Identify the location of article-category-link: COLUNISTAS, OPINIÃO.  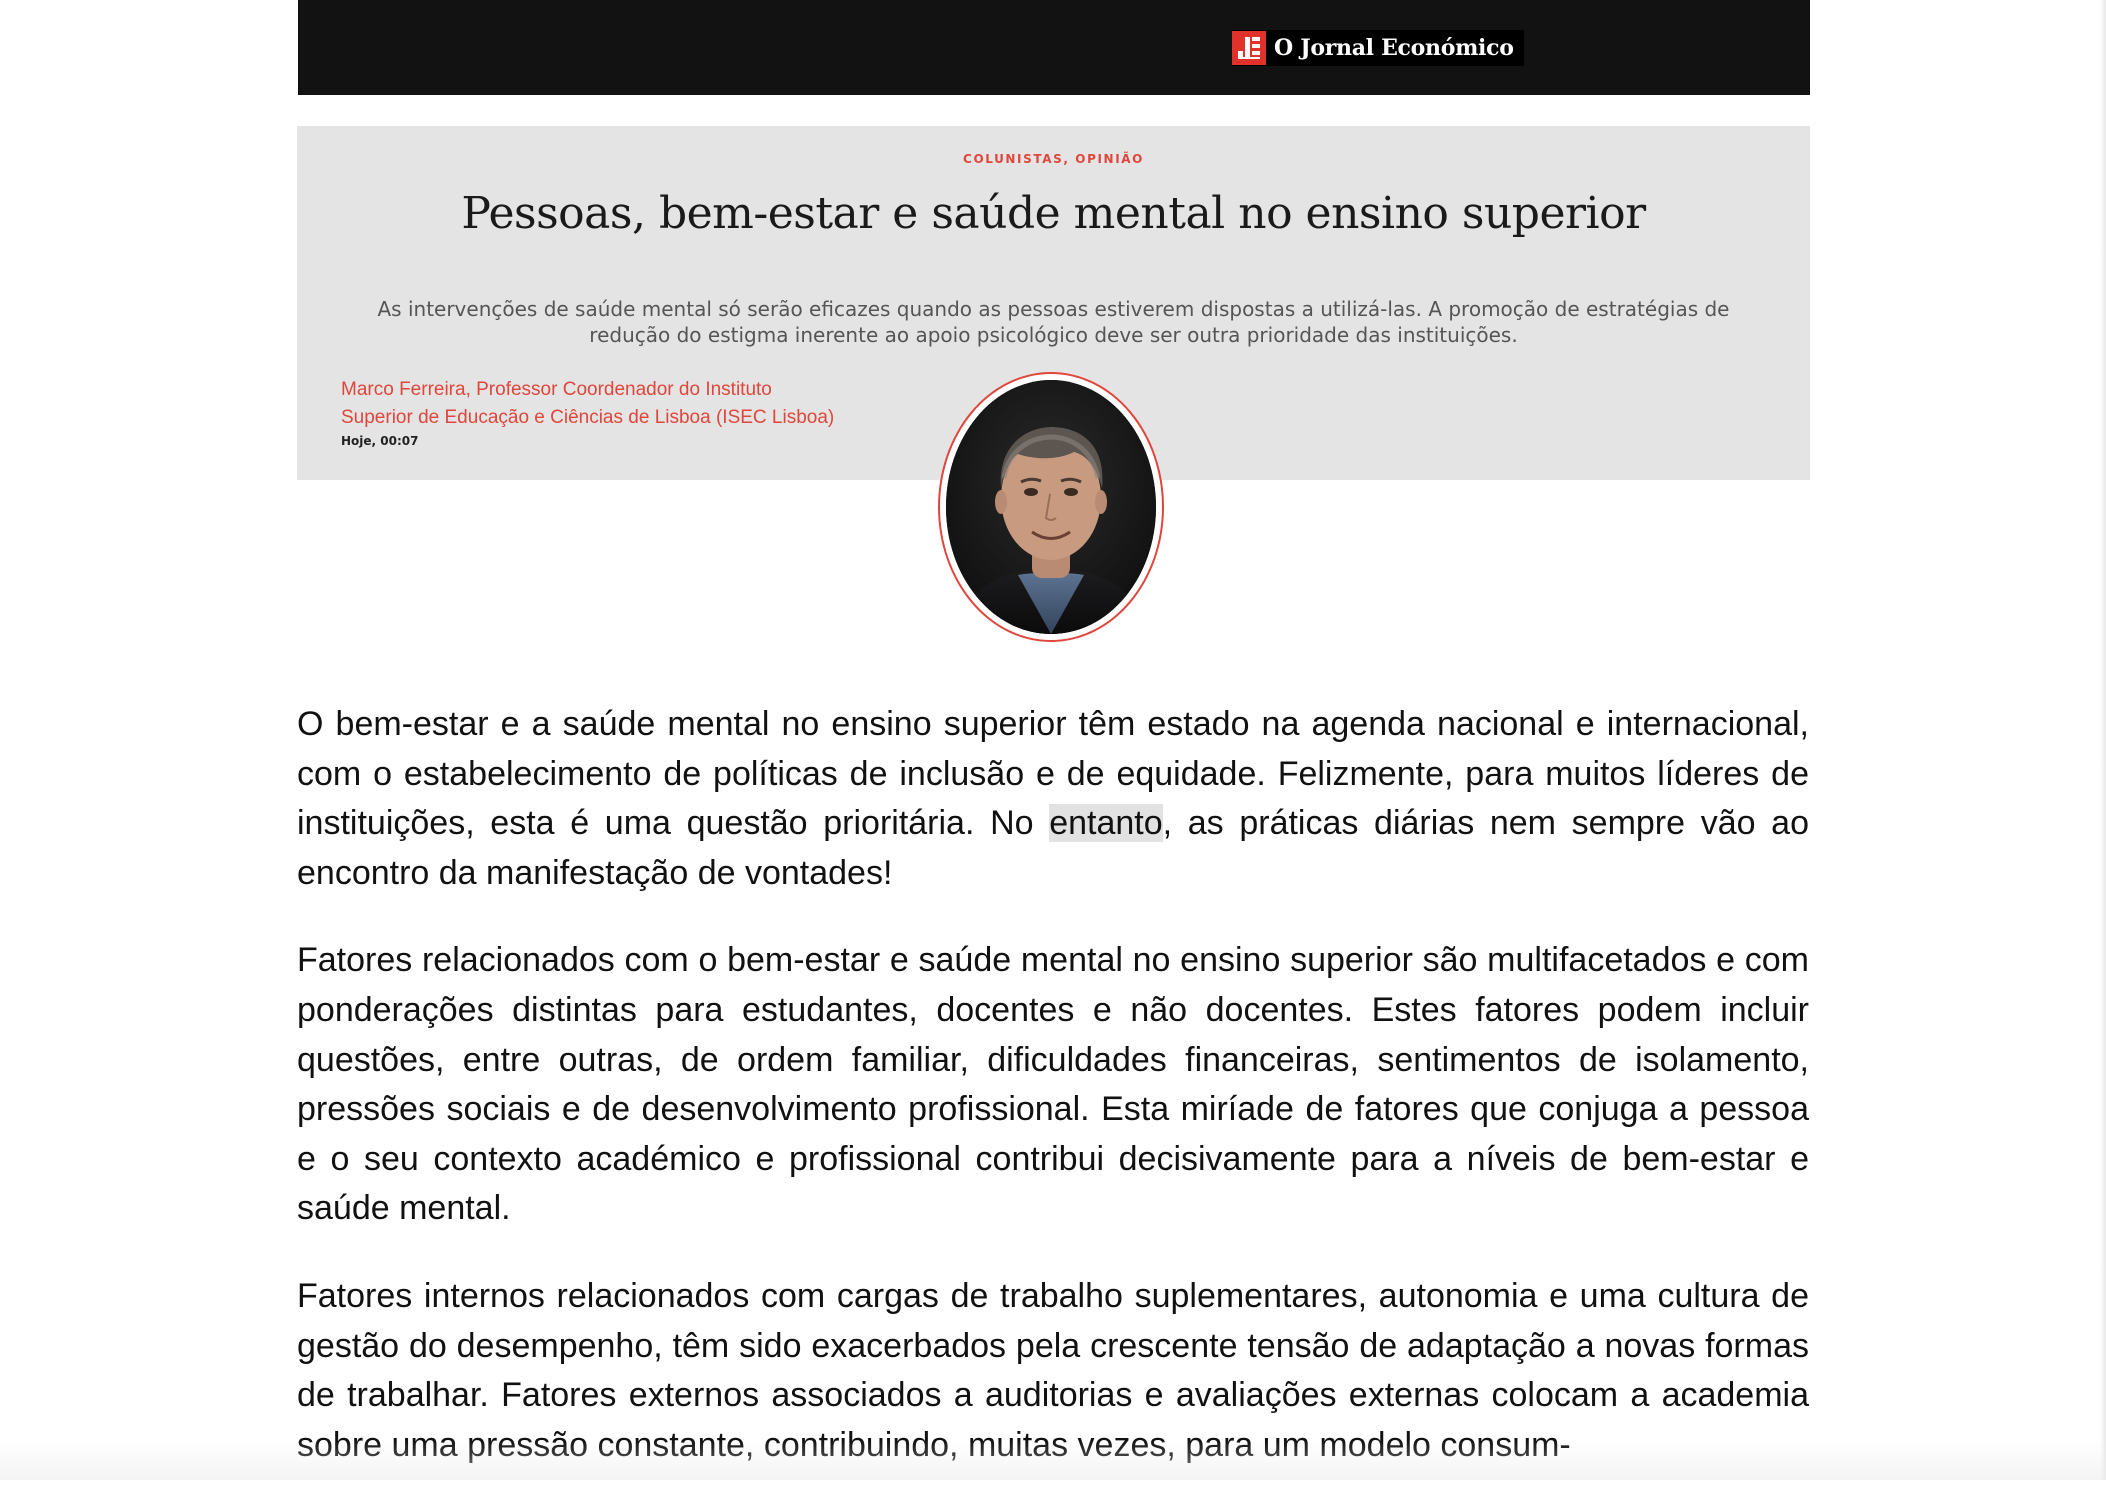
(1053, 159).